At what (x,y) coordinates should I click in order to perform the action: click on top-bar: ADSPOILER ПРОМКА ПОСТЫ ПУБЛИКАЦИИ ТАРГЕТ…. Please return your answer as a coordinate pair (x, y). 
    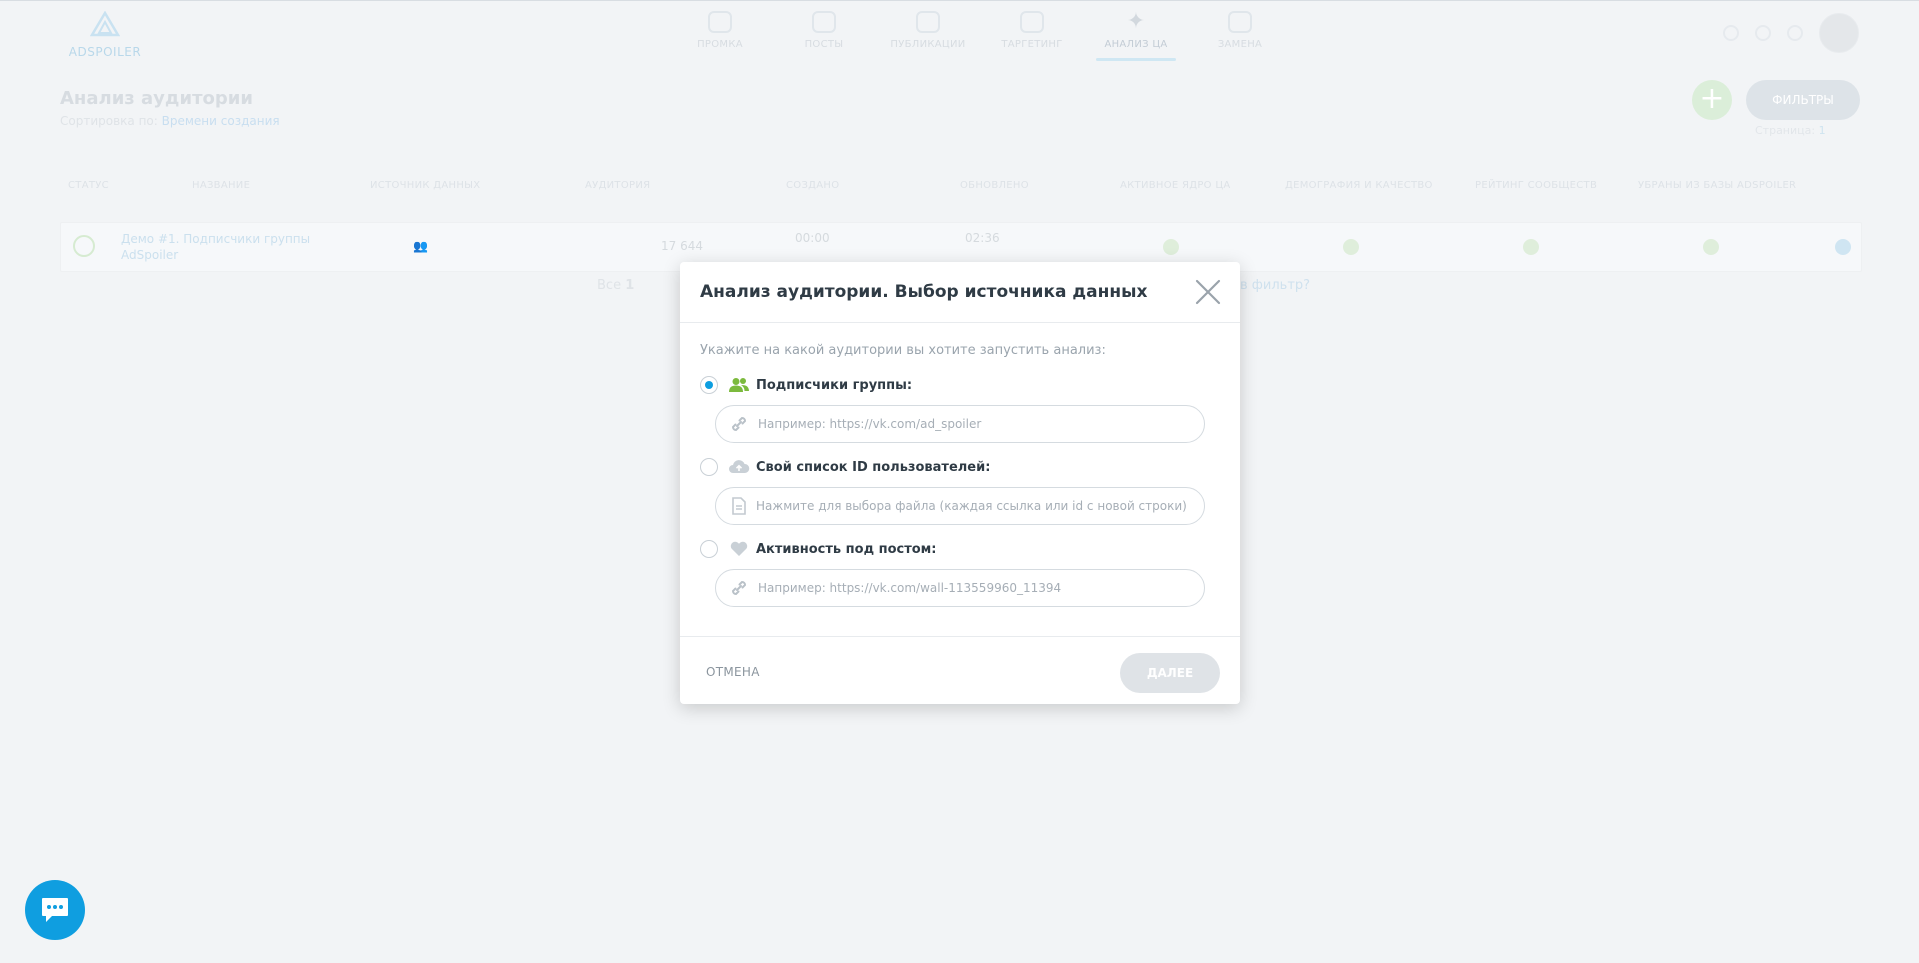
    Looking at the image, I should click on (959, 35).